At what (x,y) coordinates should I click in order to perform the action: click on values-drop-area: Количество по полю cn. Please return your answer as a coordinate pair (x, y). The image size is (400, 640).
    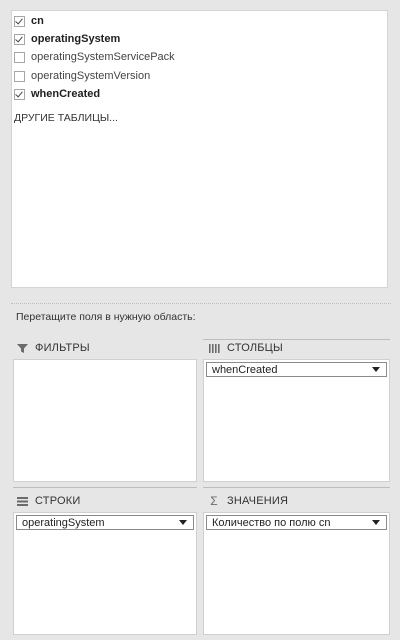
    Looking at the image, I should click on (296, 573).